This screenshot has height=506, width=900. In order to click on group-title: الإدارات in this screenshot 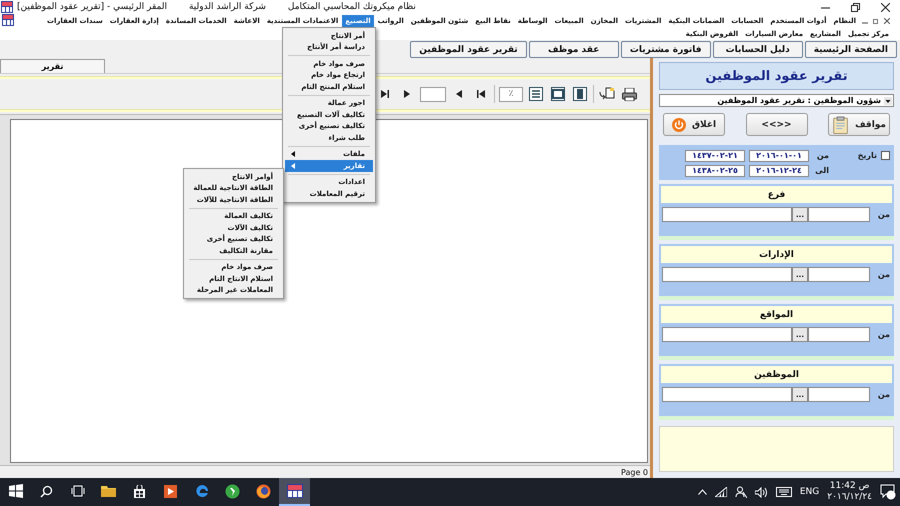, I will do `click(776, 254)`.